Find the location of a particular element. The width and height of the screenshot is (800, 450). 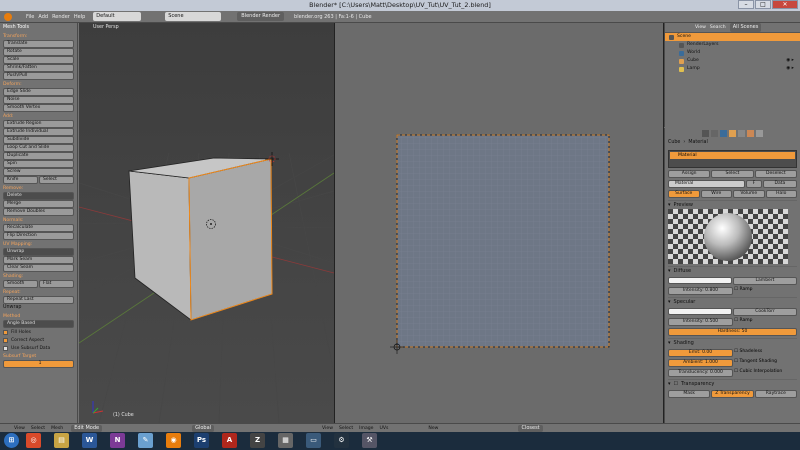

visibility-eye-icon: ◉ ▸ is located at coordinates (790, 69).